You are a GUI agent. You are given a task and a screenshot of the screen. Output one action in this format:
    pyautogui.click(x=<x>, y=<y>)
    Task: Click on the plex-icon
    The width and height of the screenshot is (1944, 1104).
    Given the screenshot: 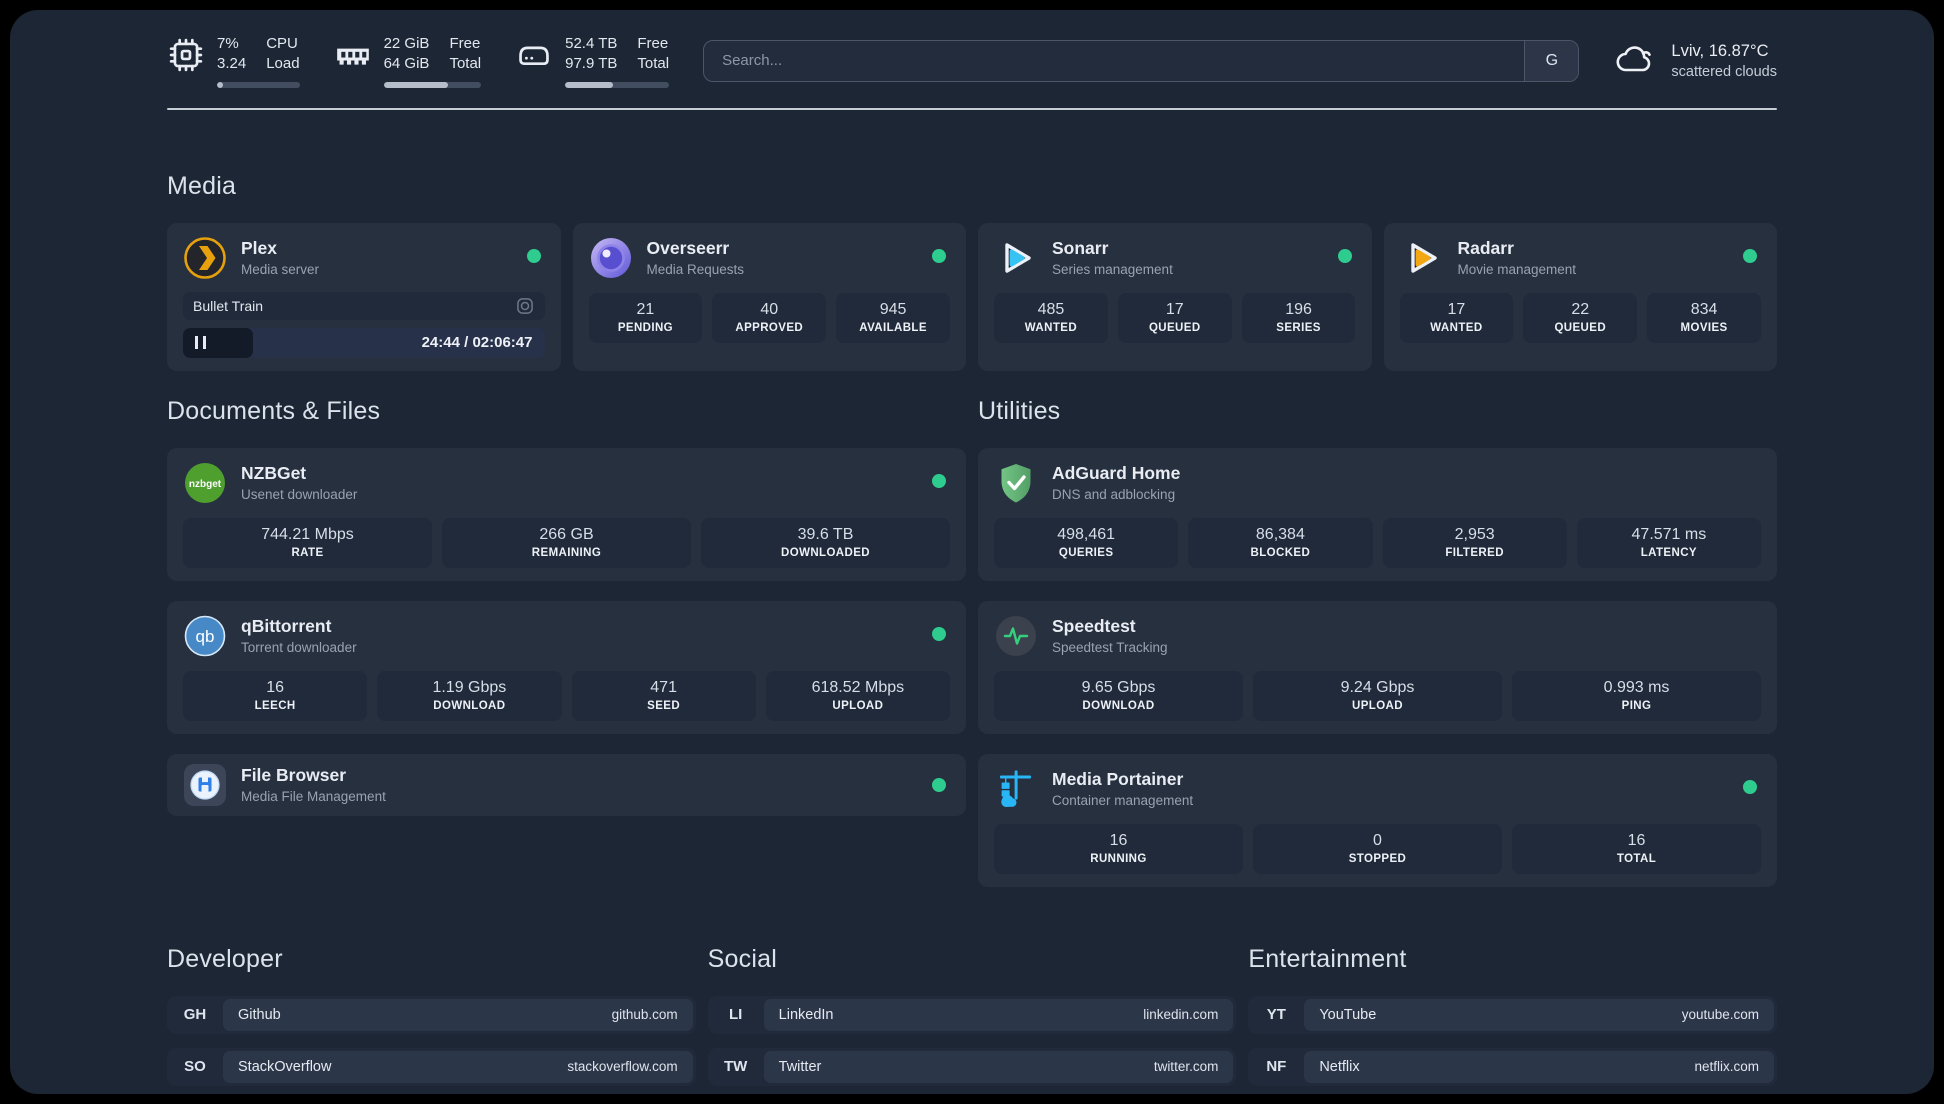 What is the action you would take?
    pyautogui.click(x=205, y=258)
    